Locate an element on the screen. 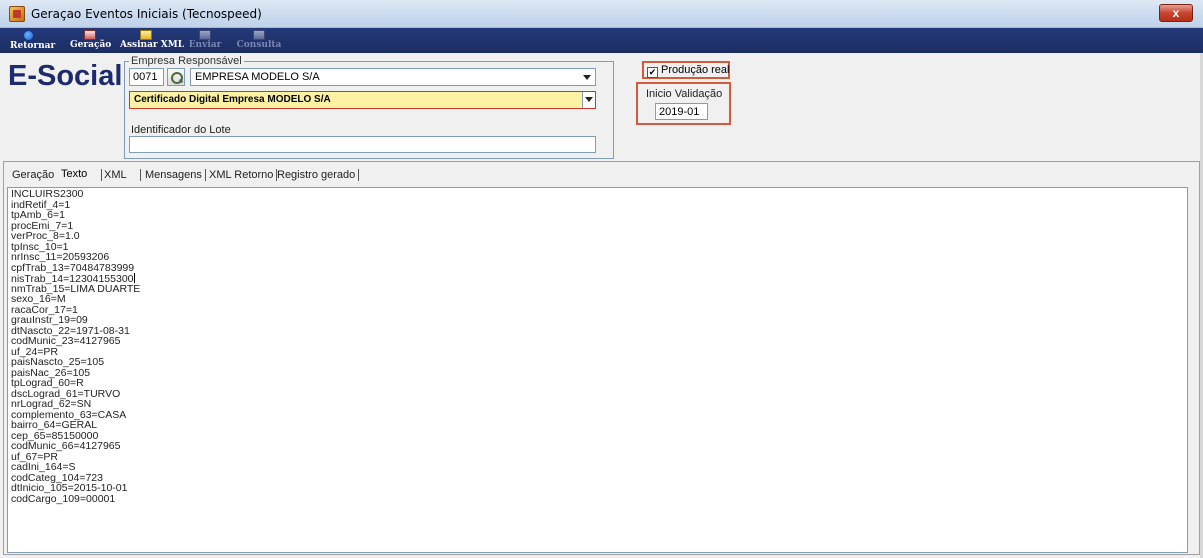  consulta-button: Consulta is located at coordinates (259, 40).